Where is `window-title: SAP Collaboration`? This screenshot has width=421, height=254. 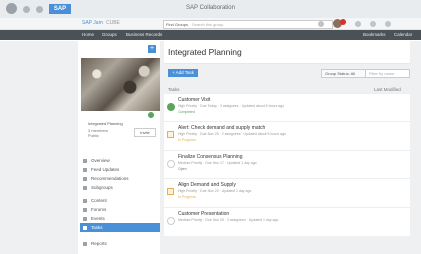
window-title: SAP Collaboration is located at coordinates (210, 8).